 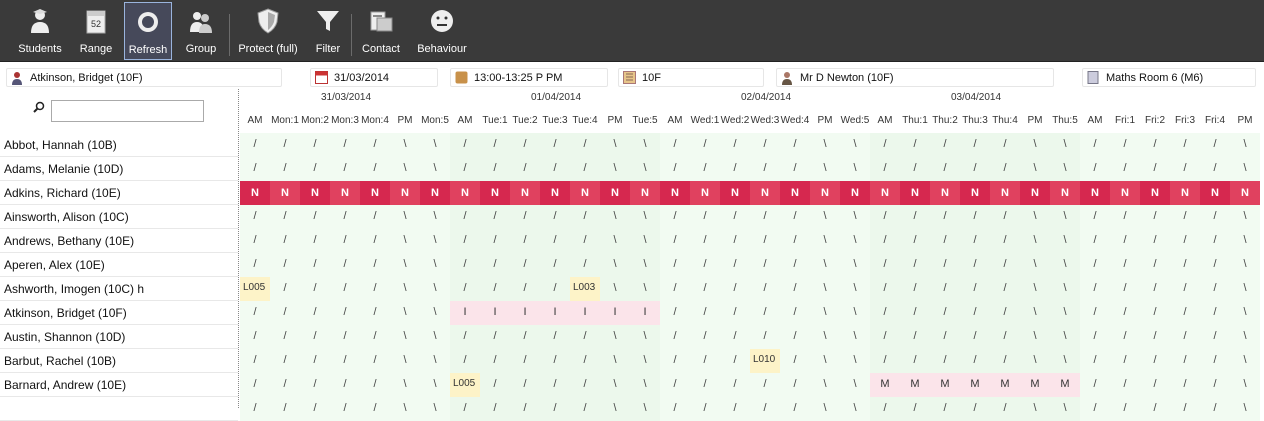 I want to click on student-name: Atkinson, Bridget (10F), so click(x=119, y=313).